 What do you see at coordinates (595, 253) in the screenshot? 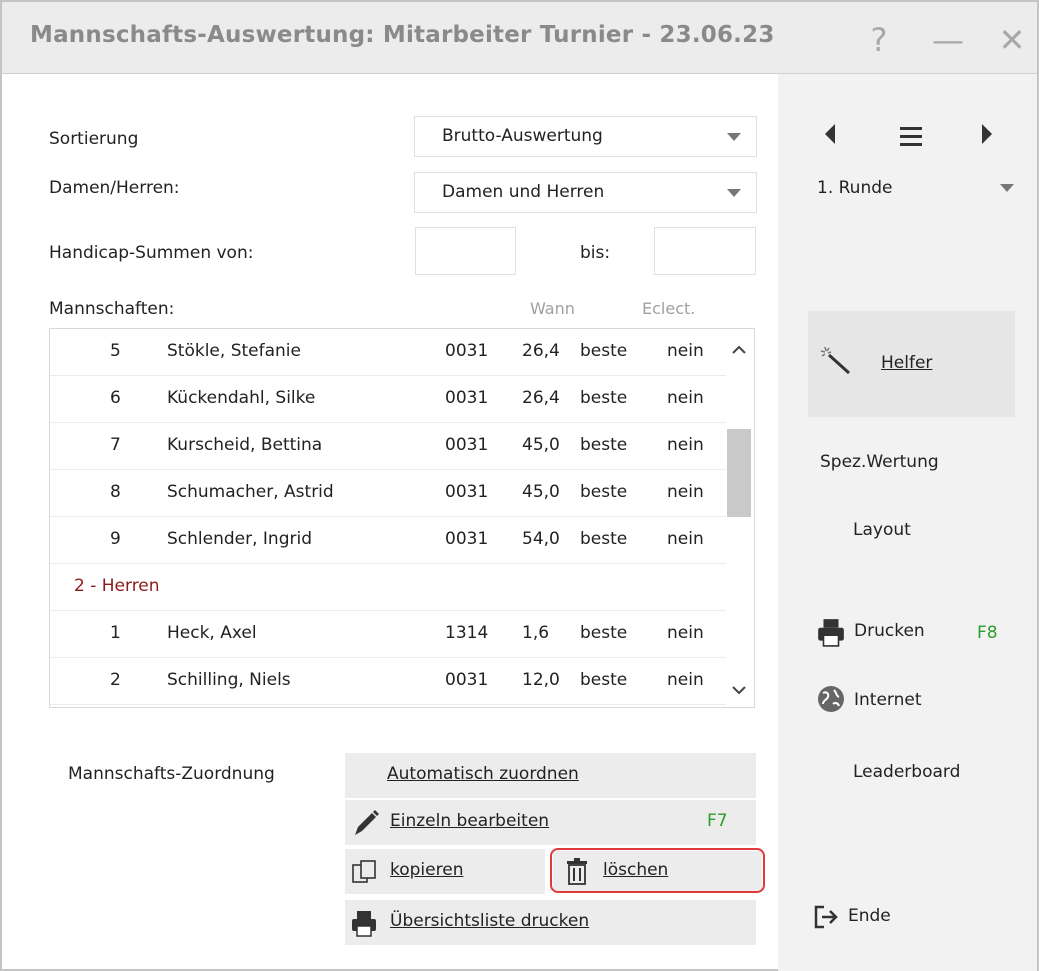
I see `hcp-to-label: bis:` at bounding box center [595, 253].